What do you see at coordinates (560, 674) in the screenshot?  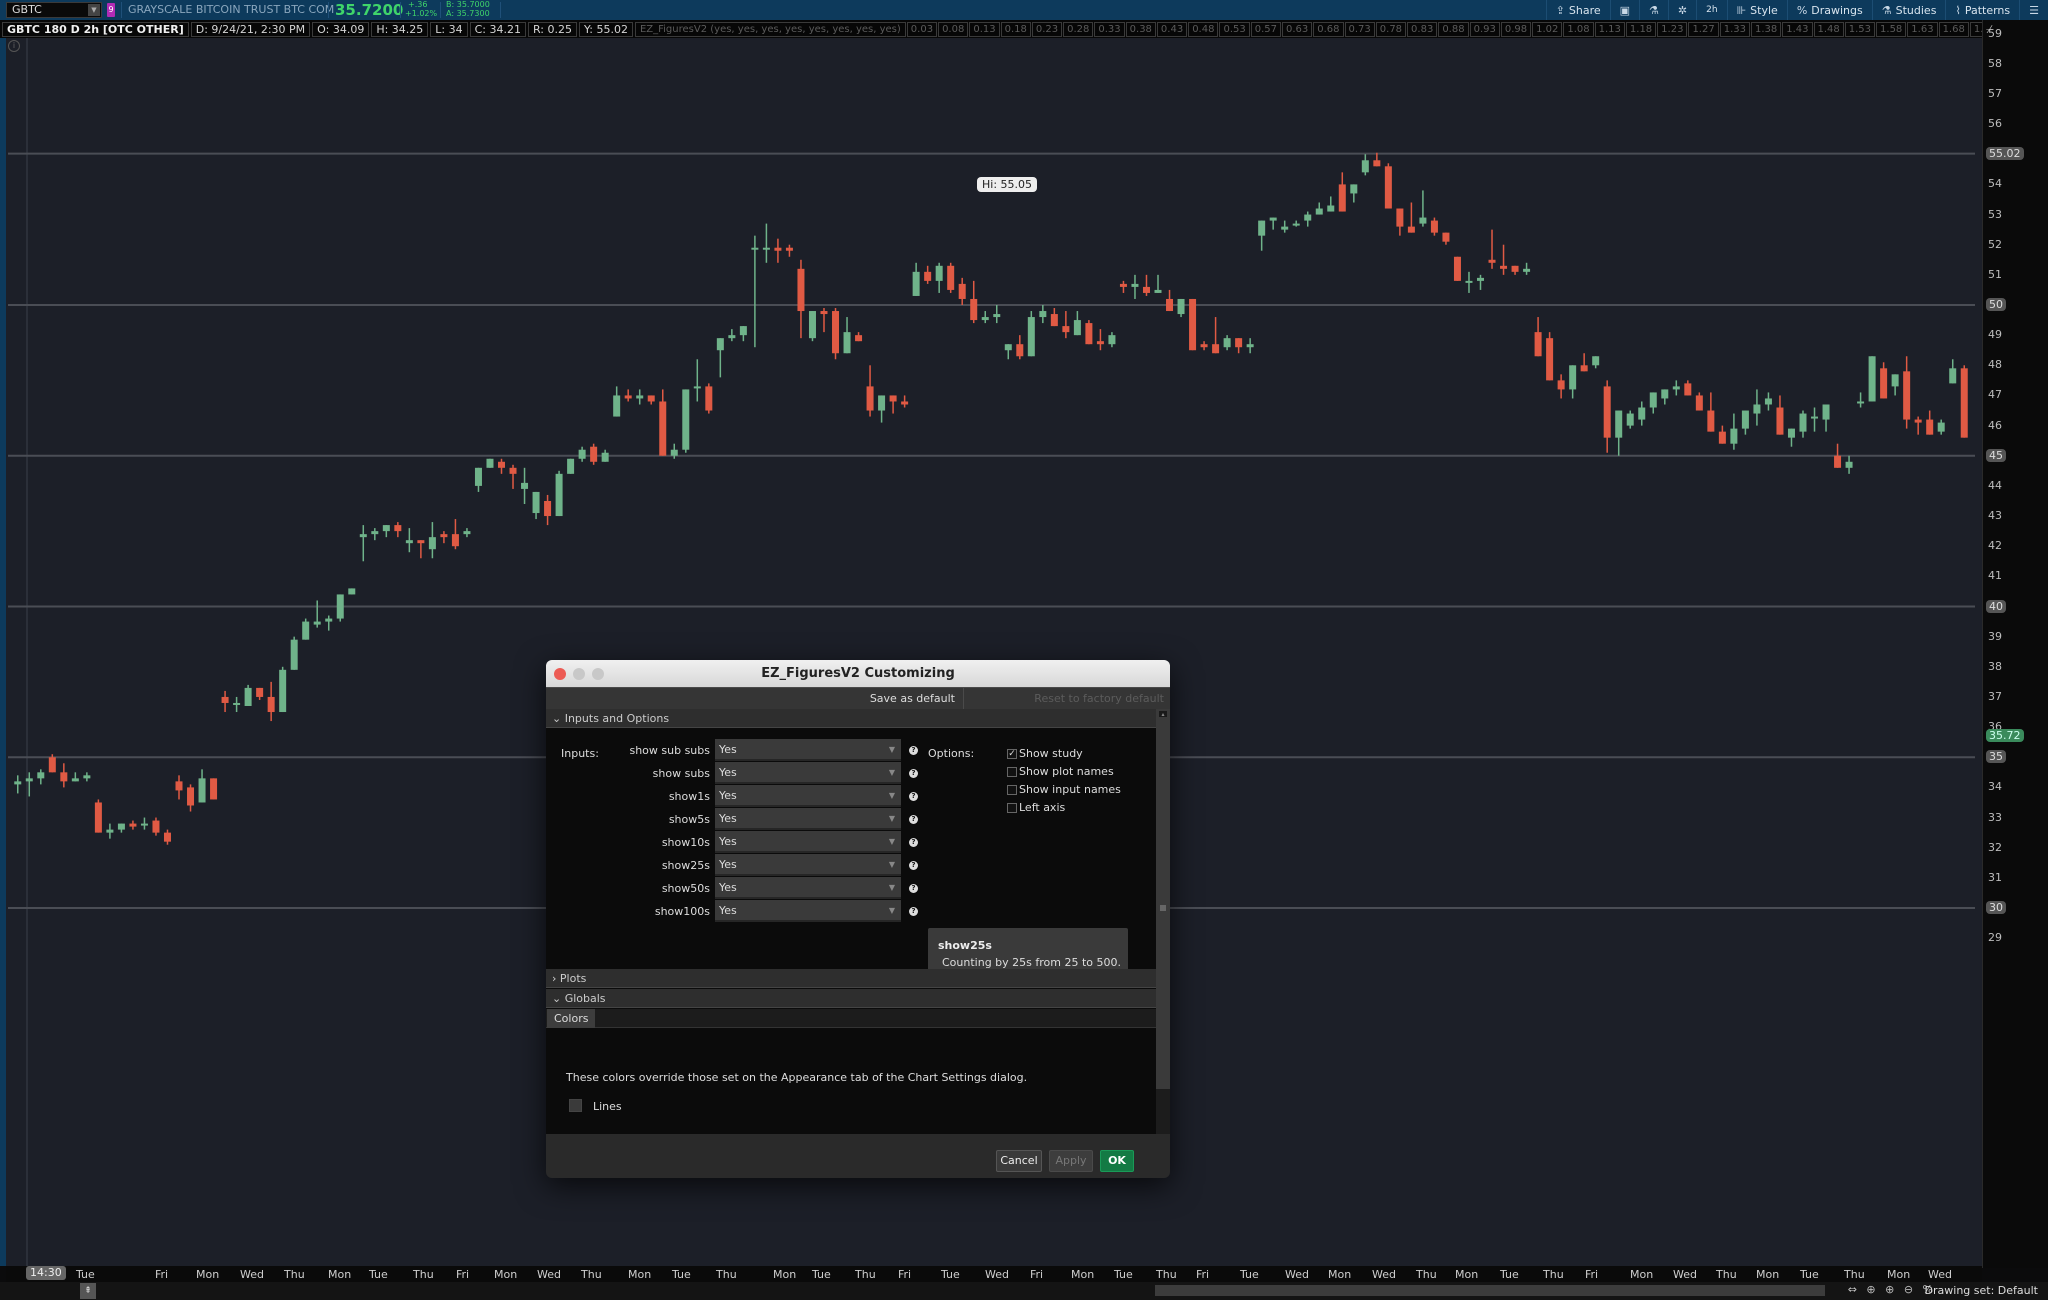 I see `close-window-icon` at bounding box center [560, 674].